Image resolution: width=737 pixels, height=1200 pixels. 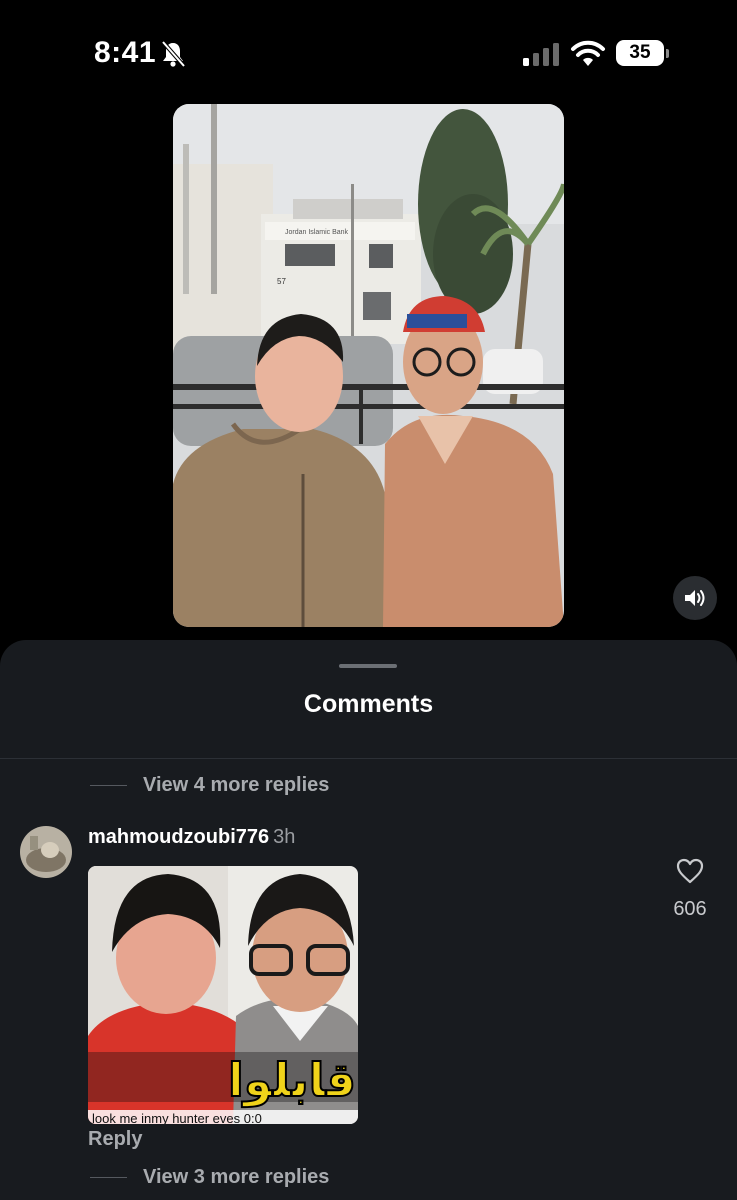 What do you see at coordinates (368, 704) in the screenshot?
I see `comments-title: Comments` at bounding box center [368, 704].